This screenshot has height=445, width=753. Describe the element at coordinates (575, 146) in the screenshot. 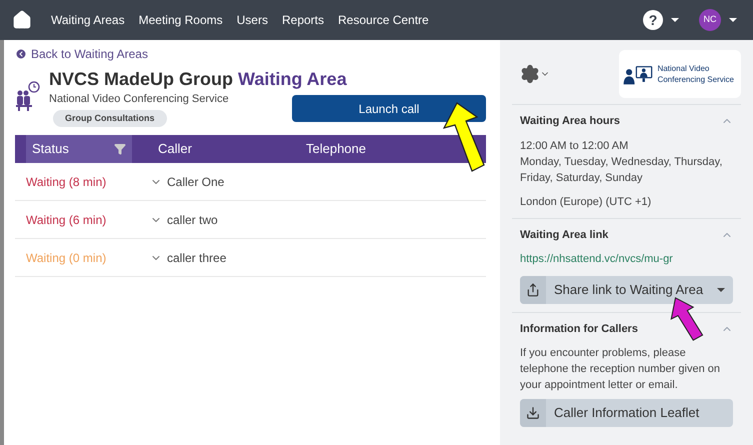

I see `hours-text: 12:00 AM to 12:00 AM` at that location.